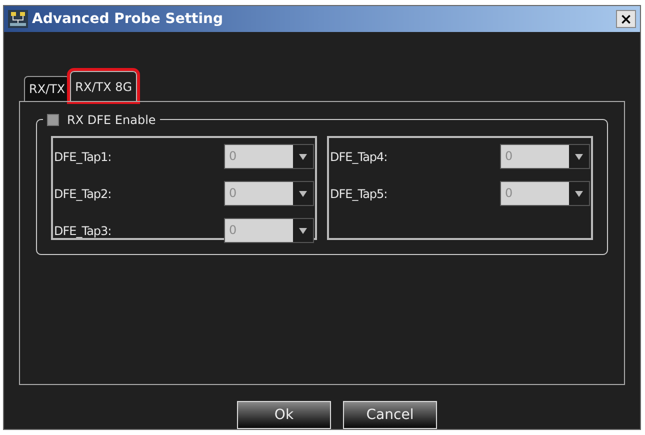 The width and height of the screenshot is (645, 435). What do you see at coordinates (83, 157) in the screenshot?
I see `field-label: DFE_Tap1:` at bounding box center [83, 157].